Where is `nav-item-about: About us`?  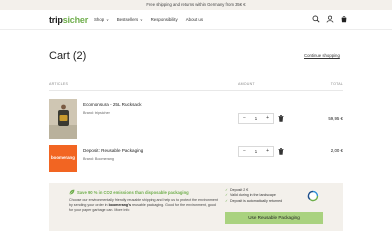
nav-item-about: About us is located at coordinates (194, 19).